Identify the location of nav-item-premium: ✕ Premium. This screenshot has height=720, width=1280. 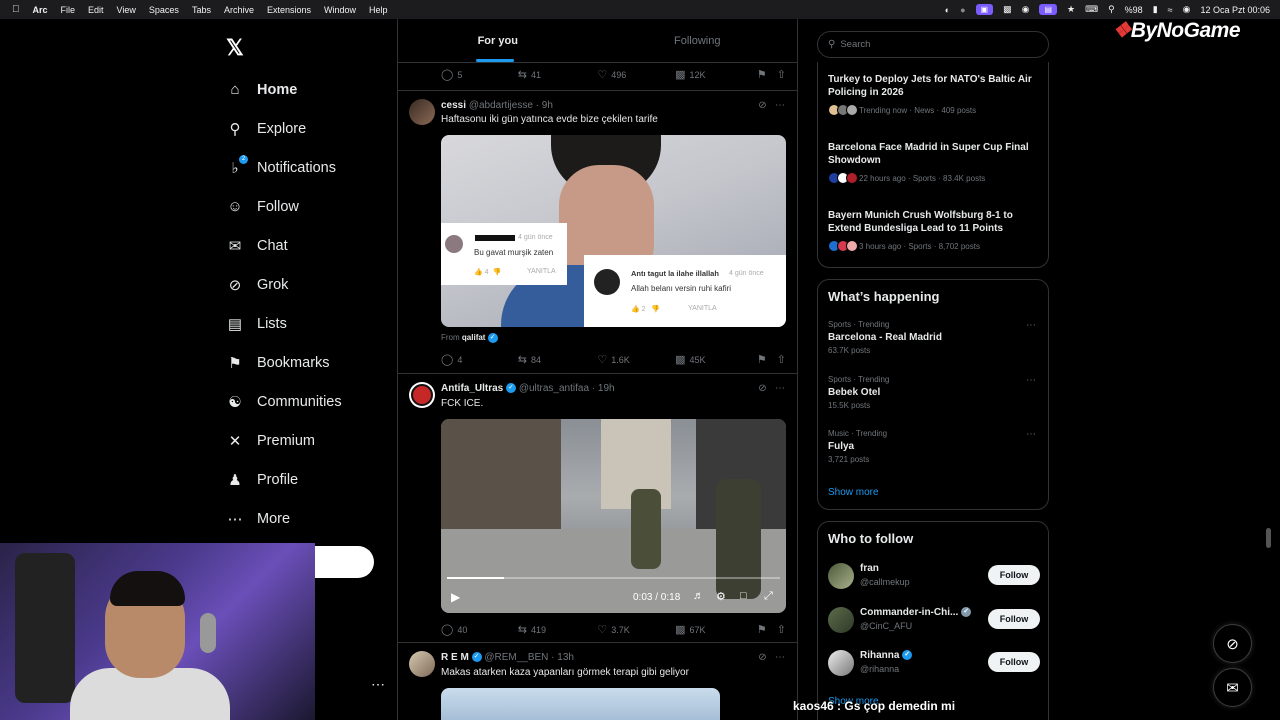
(284, 440).